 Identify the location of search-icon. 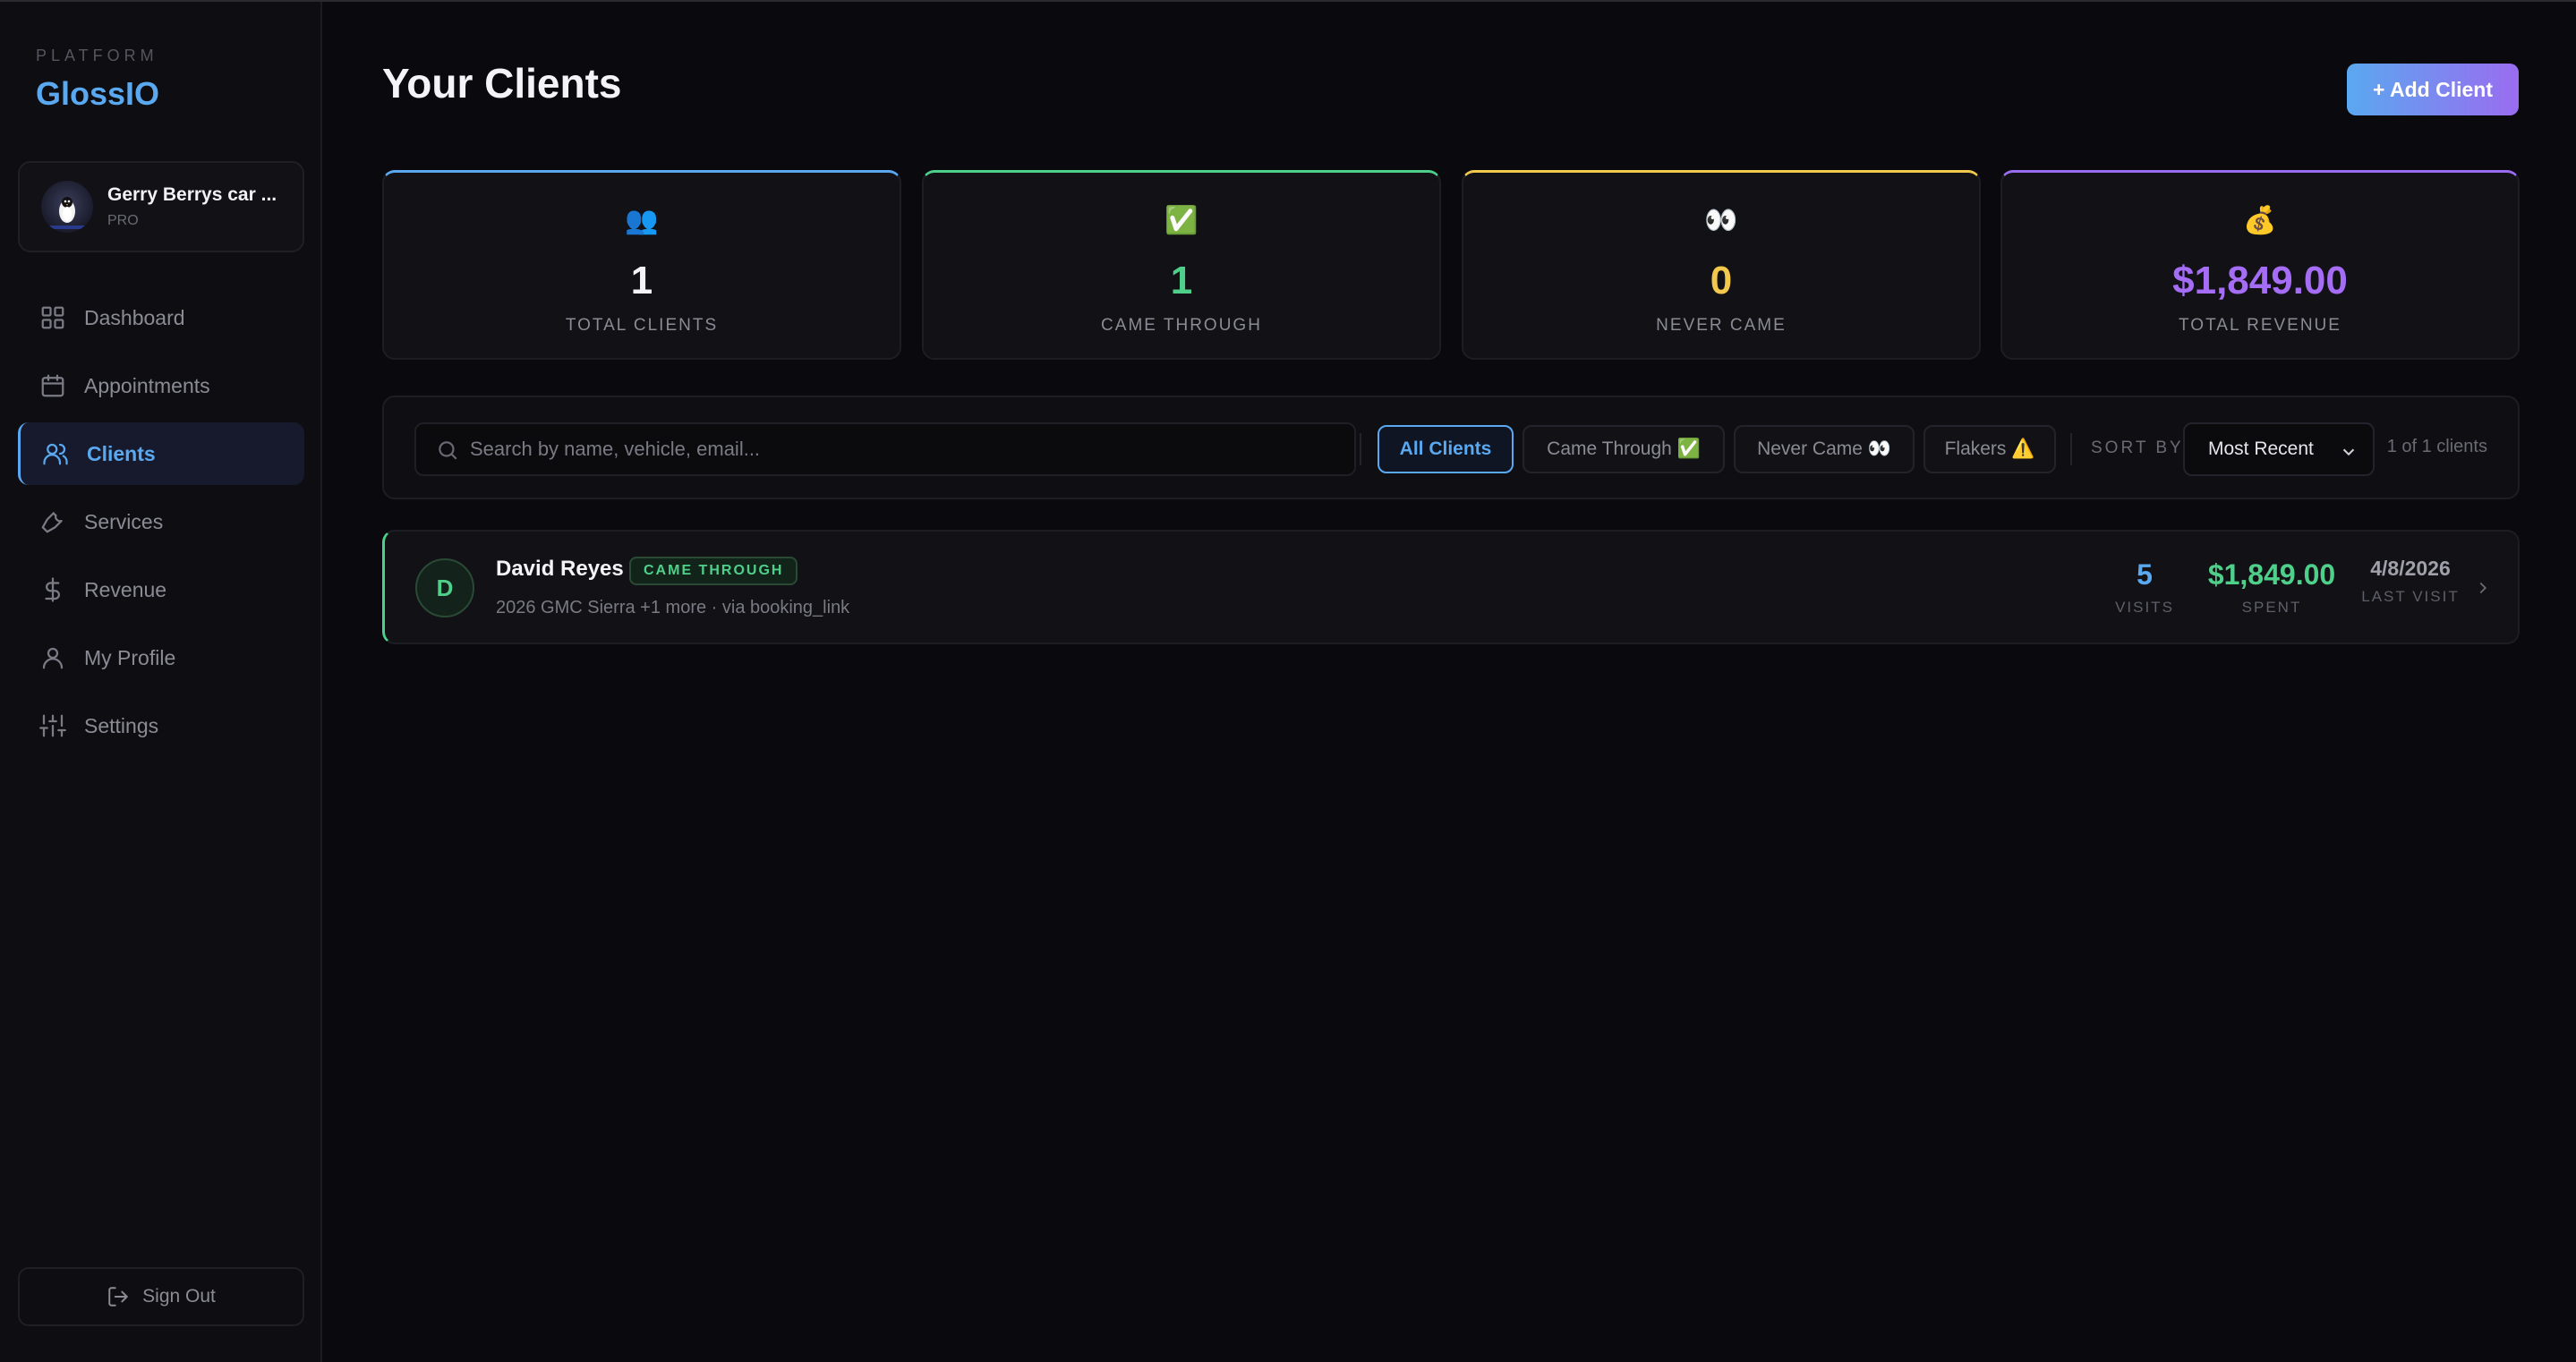
(448, 451).